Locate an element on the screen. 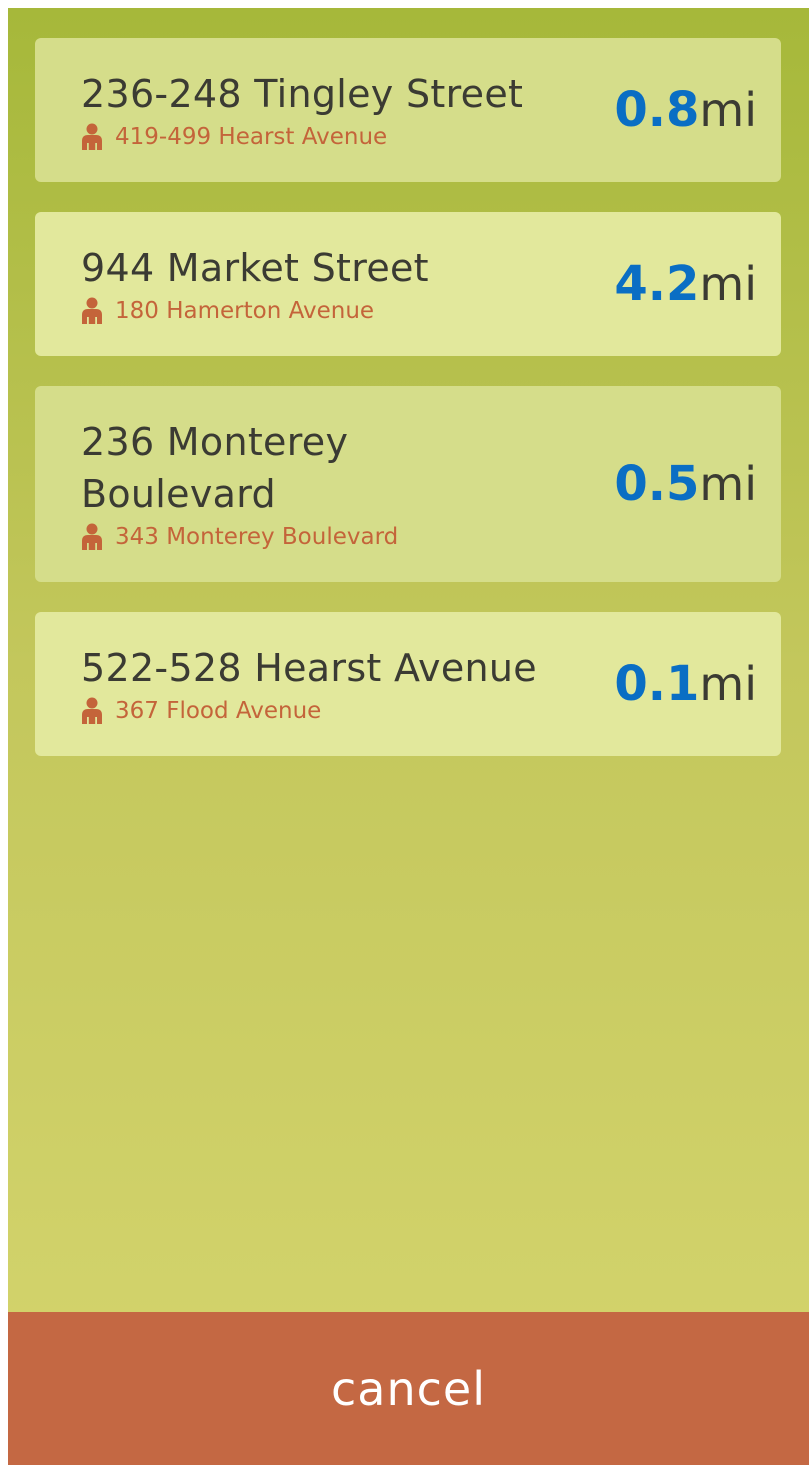 The image size is (812, 1472). distance-value: 0.1mi is located at coordinates (685, 684).